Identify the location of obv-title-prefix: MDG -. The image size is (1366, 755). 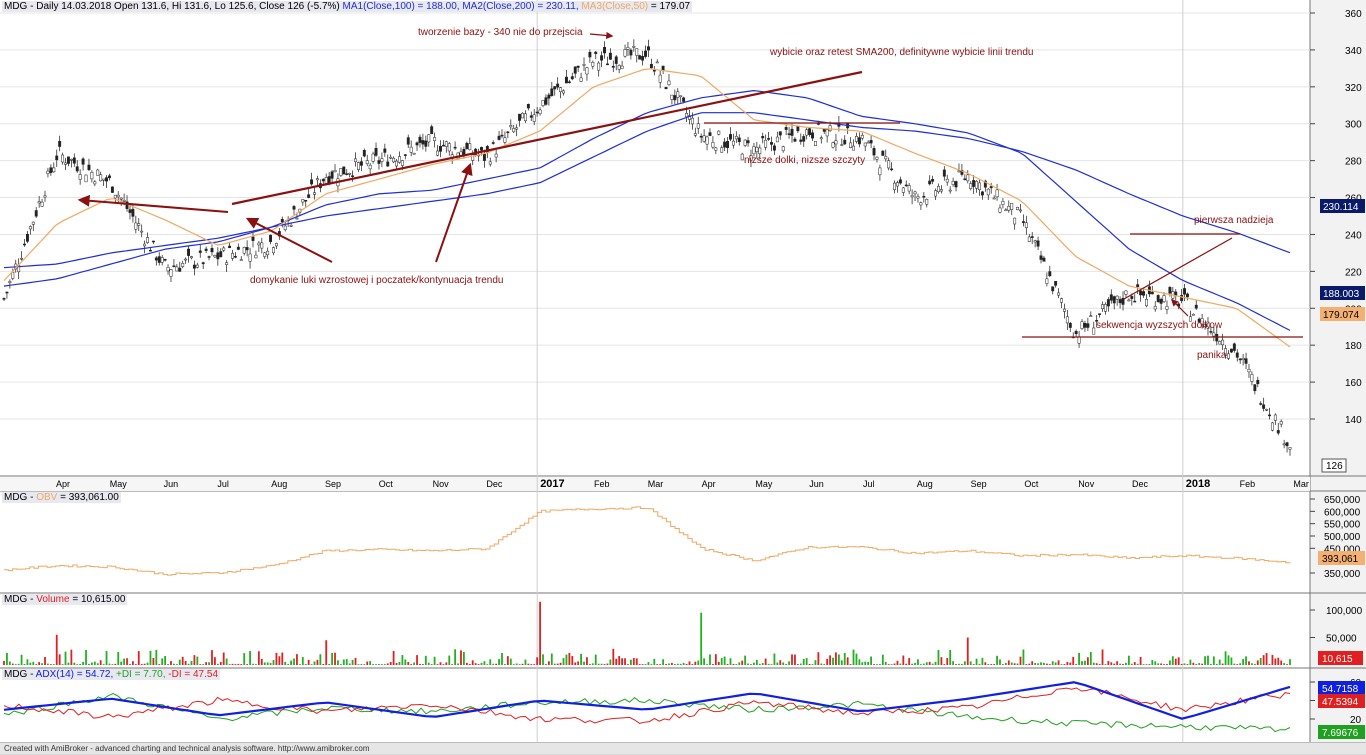
(20, 497).